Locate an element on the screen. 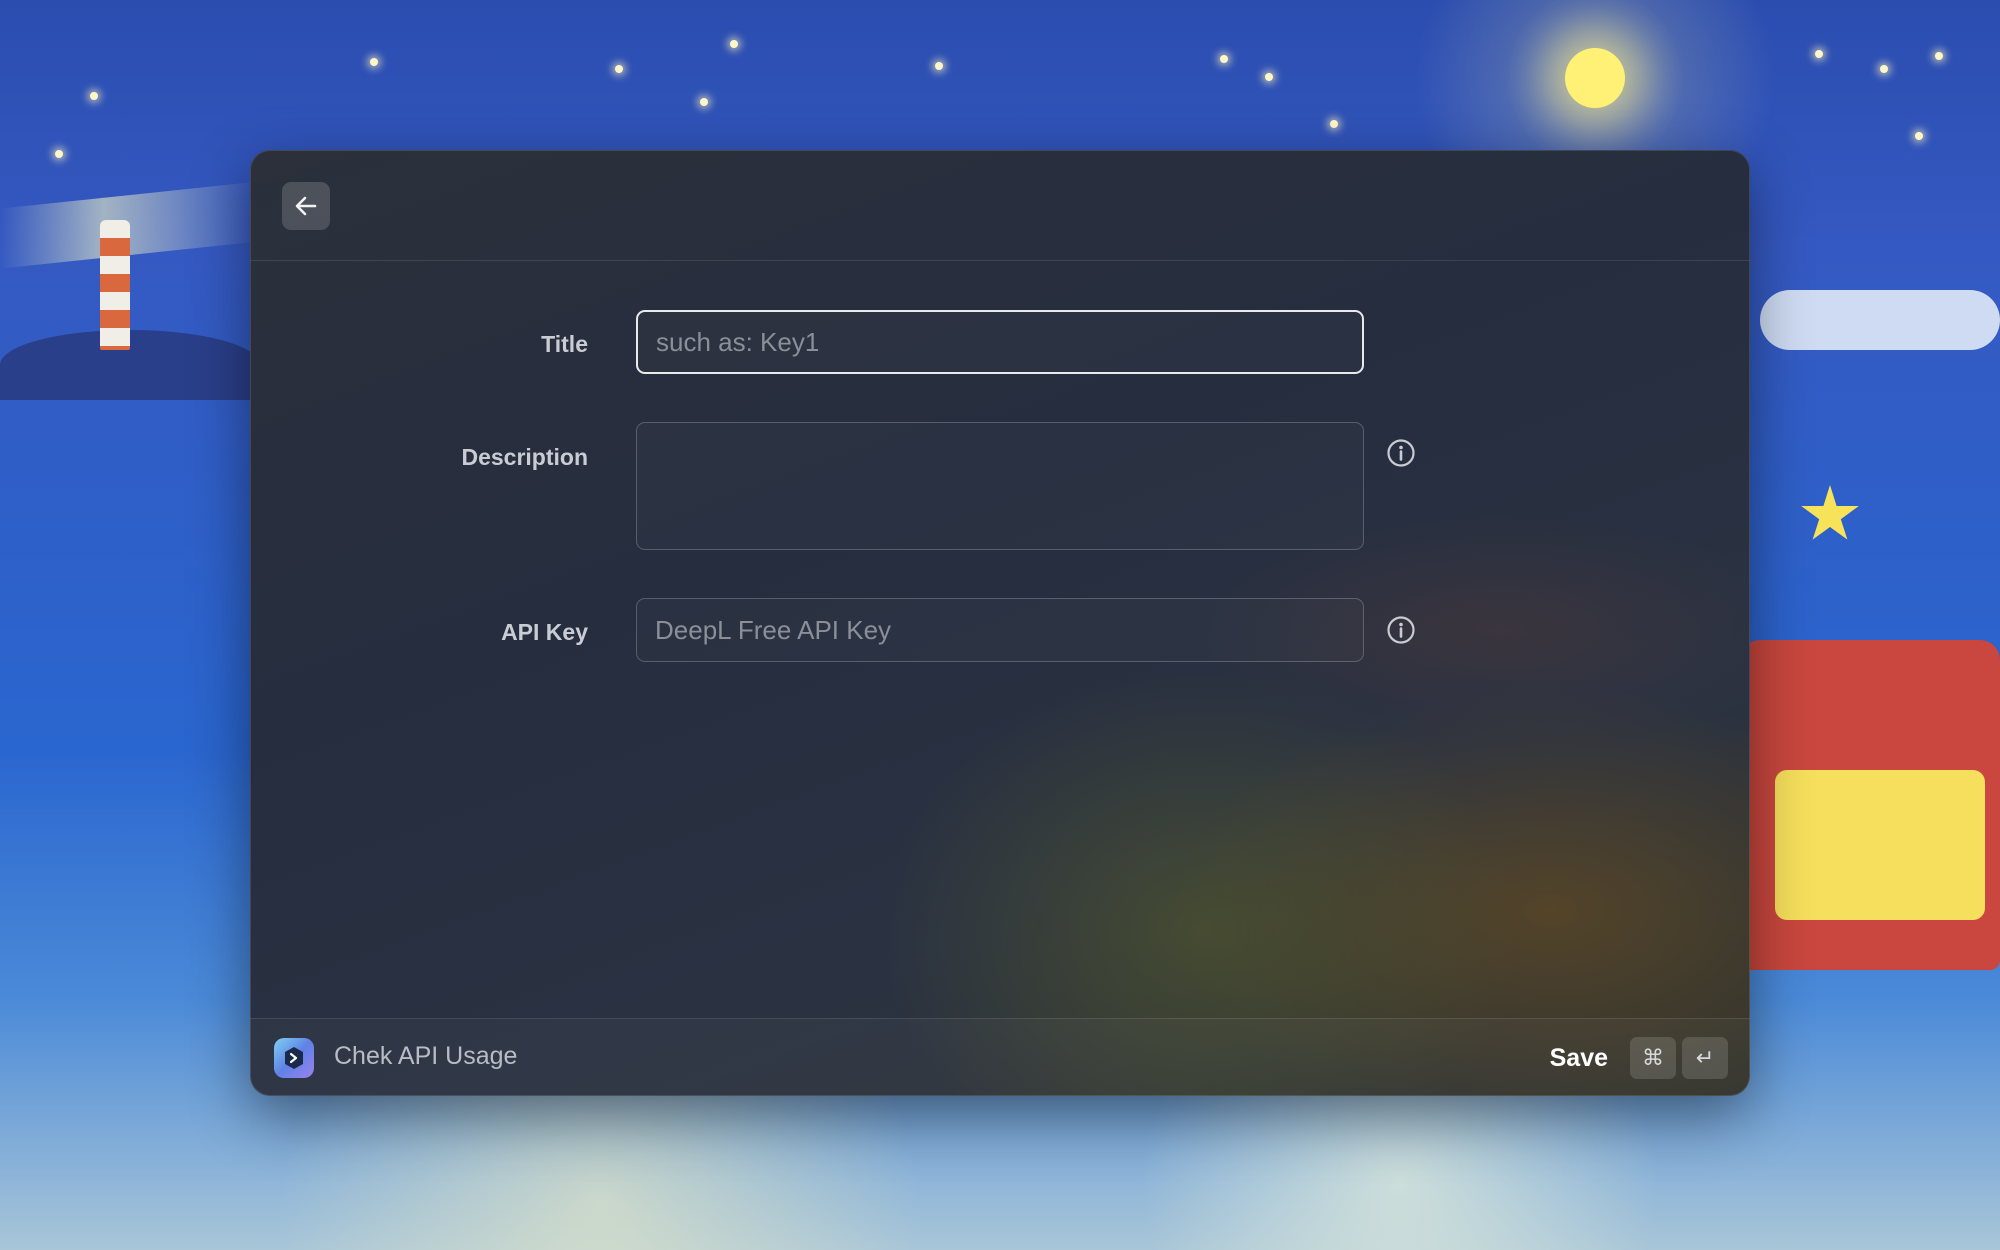 This screenshot has height=1250, width=2000. lighthouse-beam is located at coordinates (130, 225).